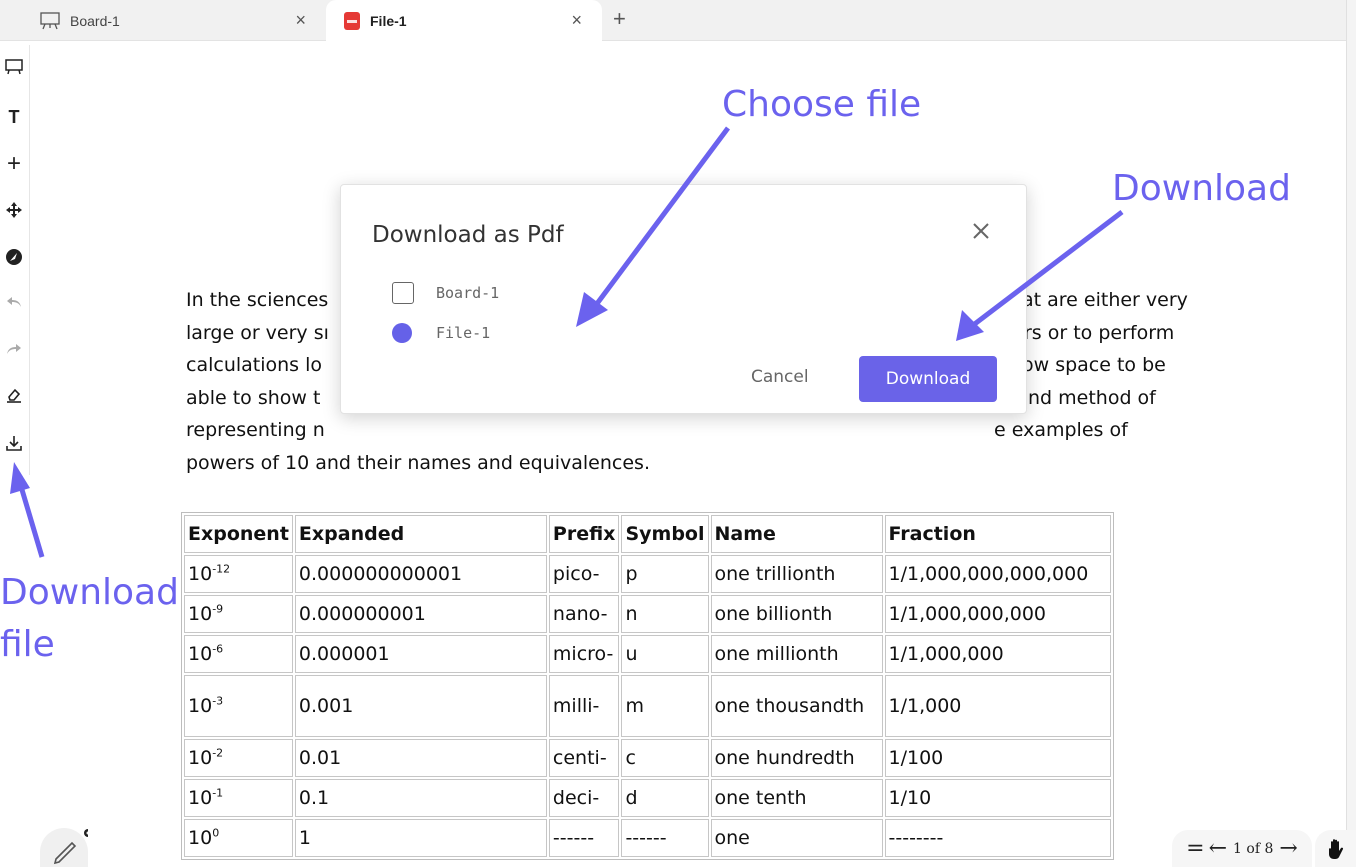 The image size is (1356, 867). Describe the element at coordinates (238, 534) in the screenshot. I see `column-header: Exponent` at that location.